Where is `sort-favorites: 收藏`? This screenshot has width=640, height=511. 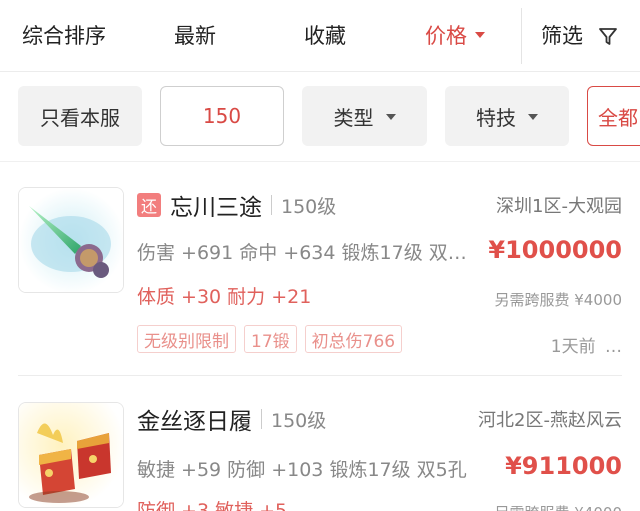
sort-favorites: 收藏 is located at coordinates (325, 36).